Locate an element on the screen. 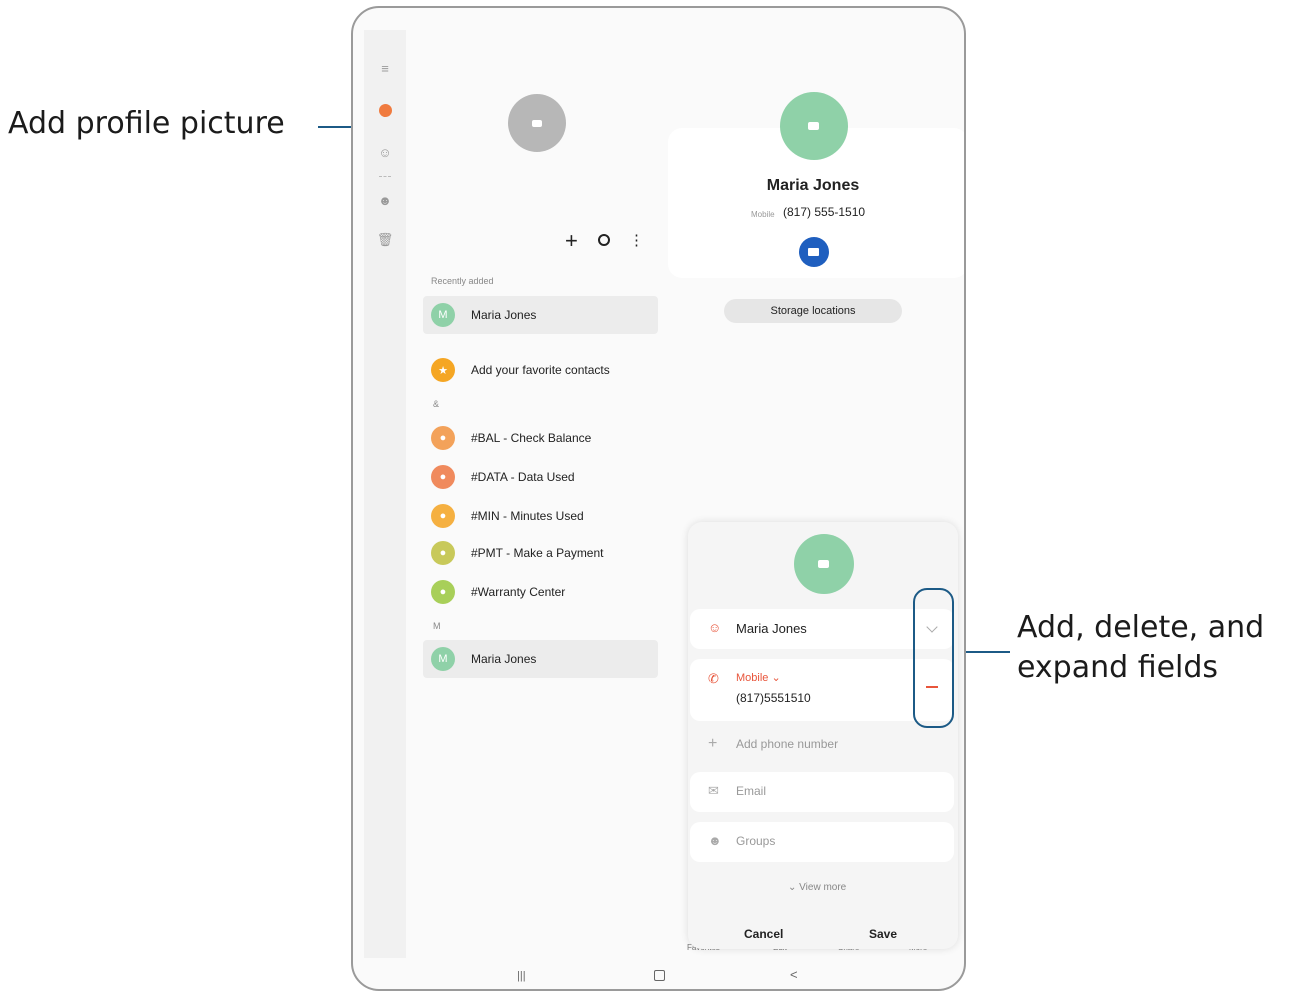  profile-placeholder-gray is located at coordinates (537, 123).